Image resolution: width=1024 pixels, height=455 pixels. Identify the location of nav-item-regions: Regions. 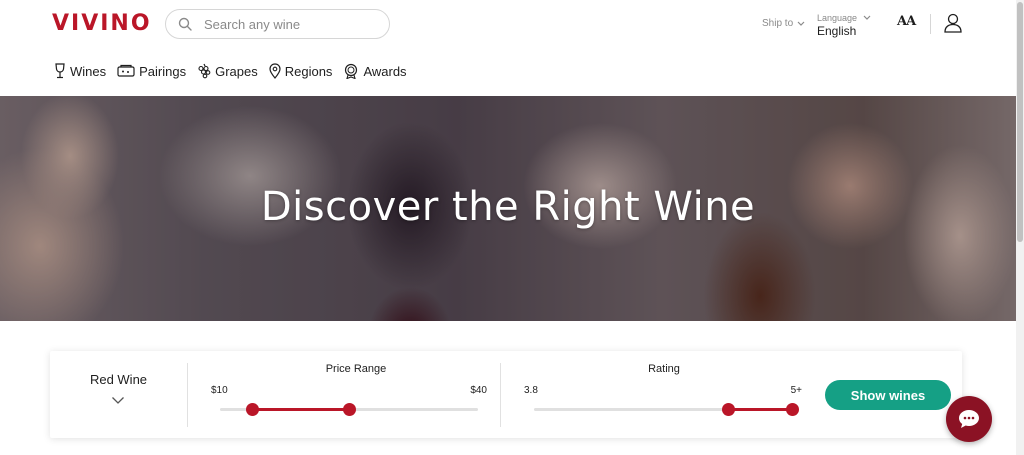
(301, 71).